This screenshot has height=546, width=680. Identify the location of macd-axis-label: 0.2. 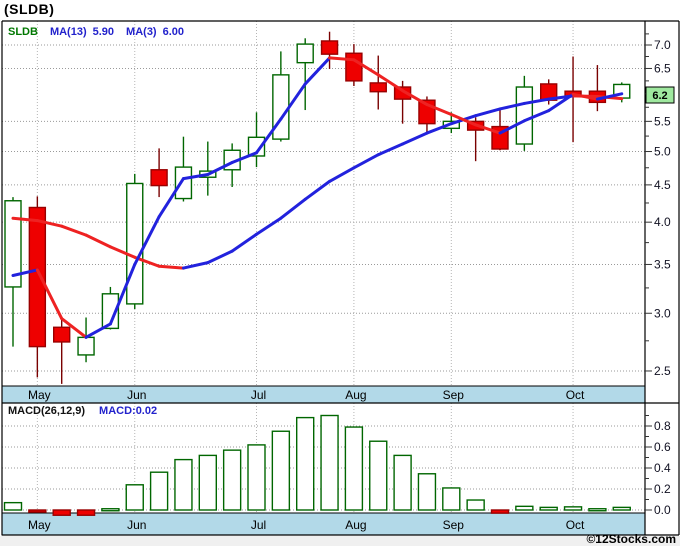
(662, 489).